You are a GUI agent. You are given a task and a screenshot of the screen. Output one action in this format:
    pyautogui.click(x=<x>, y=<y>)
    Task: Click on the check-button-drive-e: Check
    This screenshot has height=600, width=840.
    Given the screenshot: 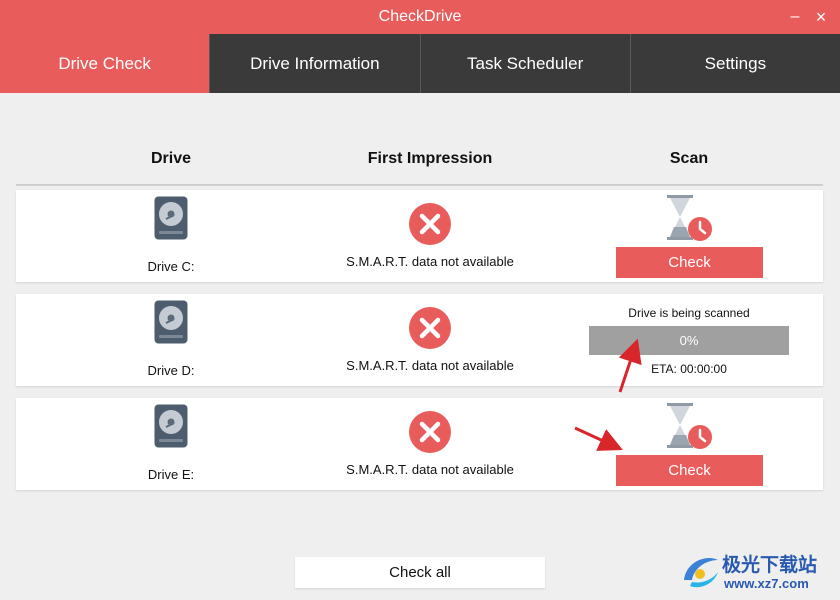 What is the action you would take?
    pyautogui.click(x=689, y=470)
    